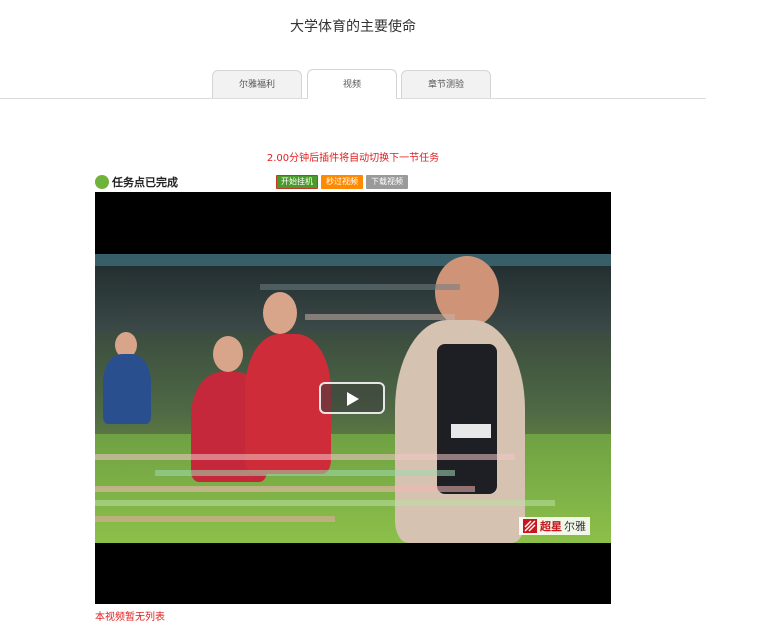  I want to click on watermark-product: 尔雅, so click(575, 526).